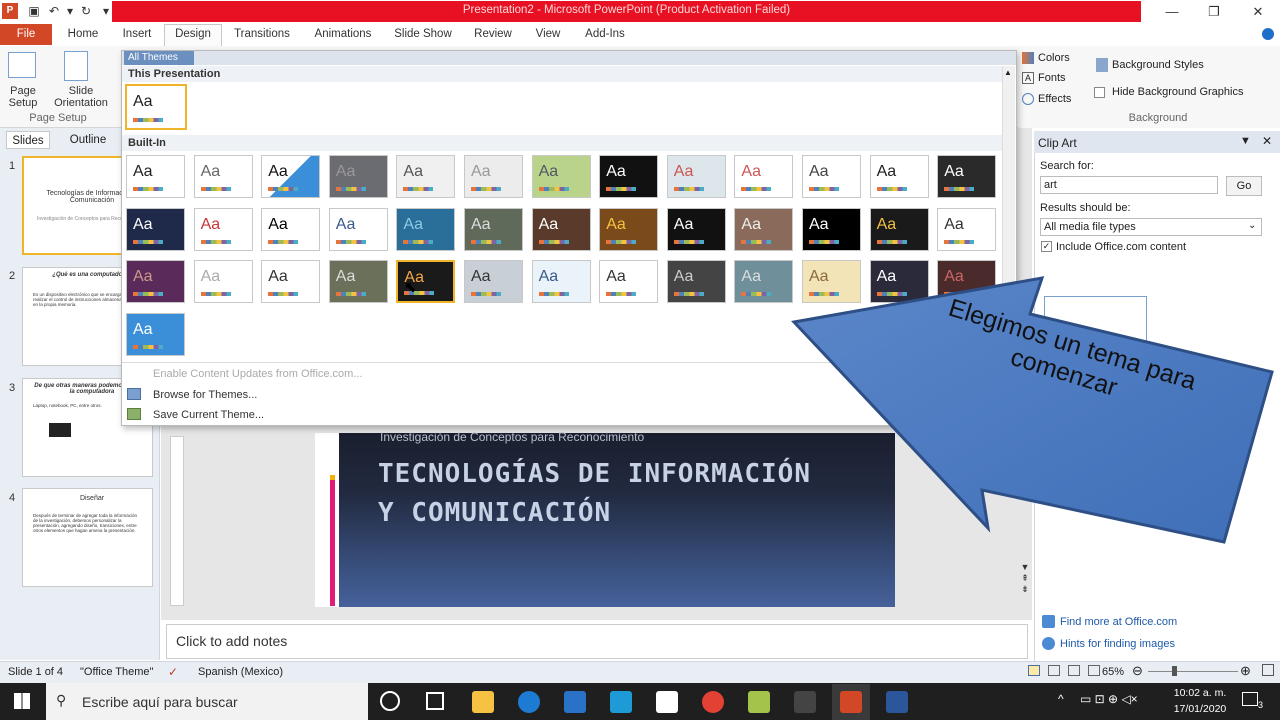  I want to click on app-dark-icon, so click(805, 702).